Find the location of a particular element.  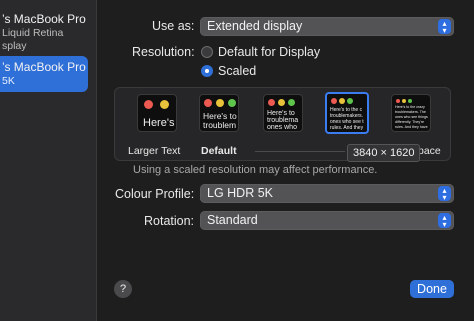

sidebar-item-subtitle-2: splay is located at coordinates (14, 46).